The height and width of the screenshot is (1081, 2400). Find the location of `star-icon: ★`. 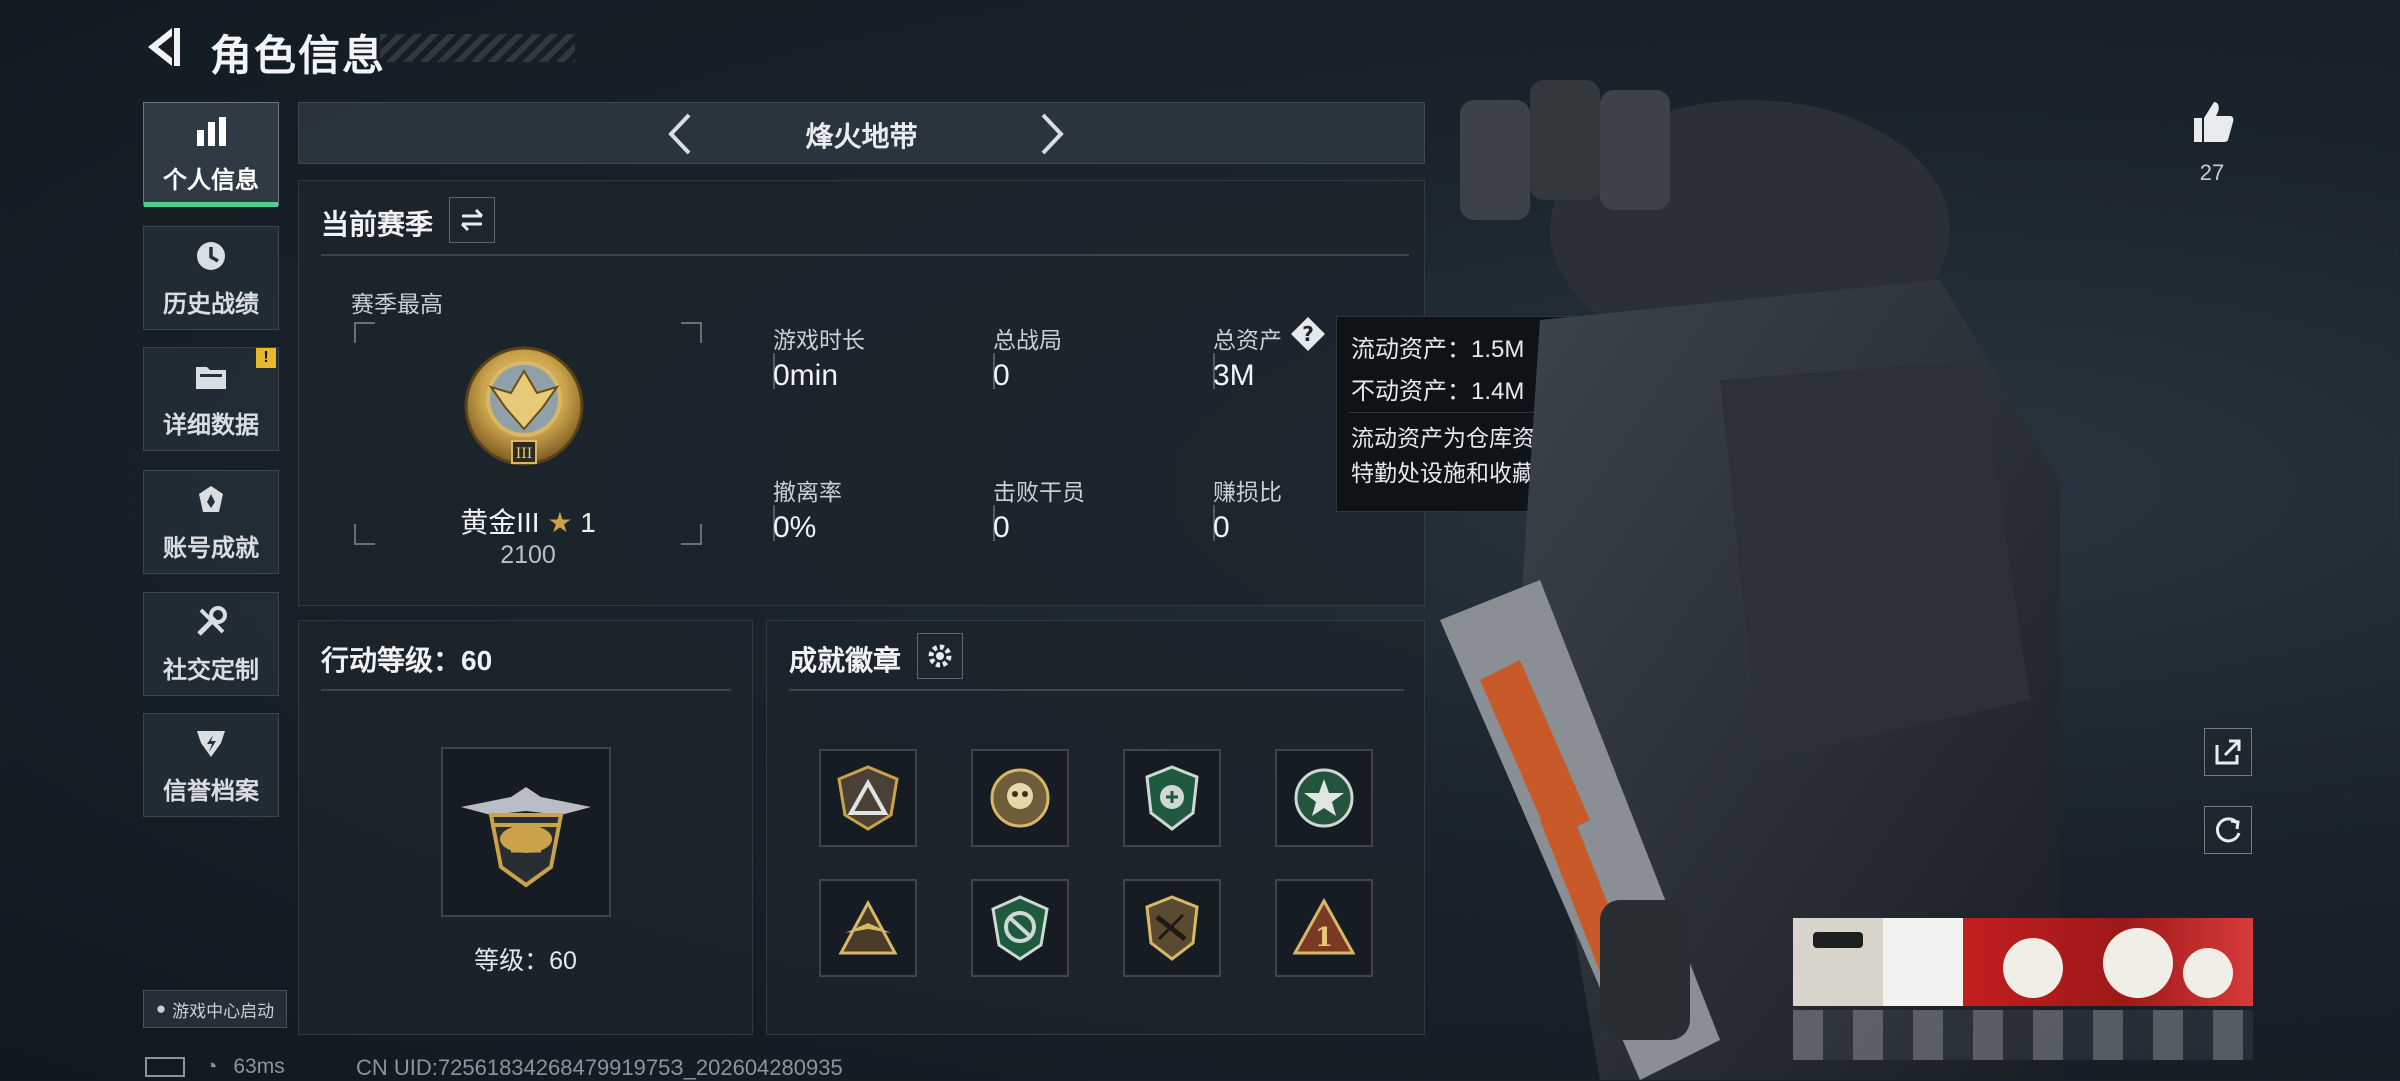

star-icon: ★ is located at coordinates (560, 522).